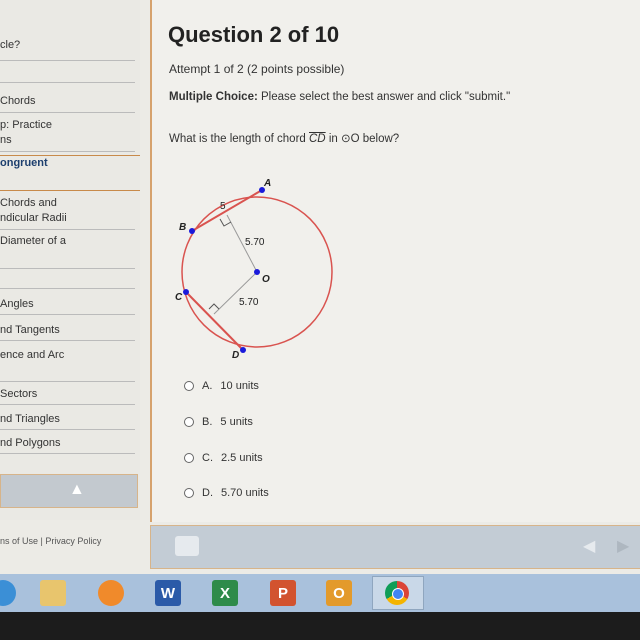 The height and width of the screenshot is (640, 640). Describe the element at coordinates (245, 493) in the screenshot. I see `option-text: 5.70 units` at that location.